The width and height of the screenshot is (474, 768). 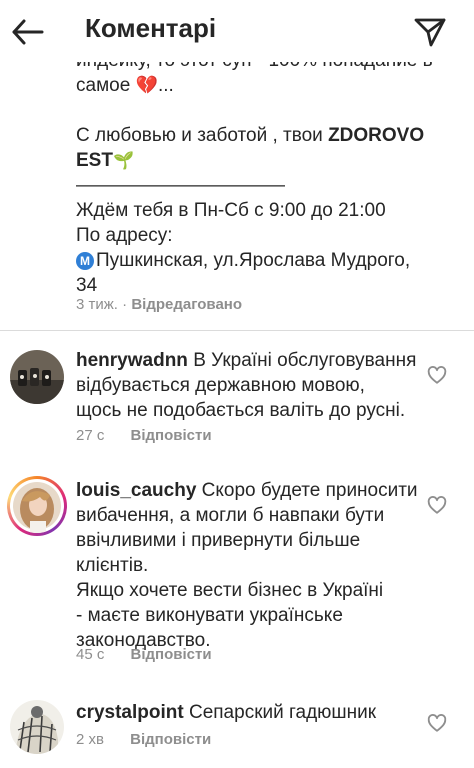 I want to click on caption-hours: Ждём тебя в Пн-Сб с 9:00 до 21:00, so click(x=231, y=210).